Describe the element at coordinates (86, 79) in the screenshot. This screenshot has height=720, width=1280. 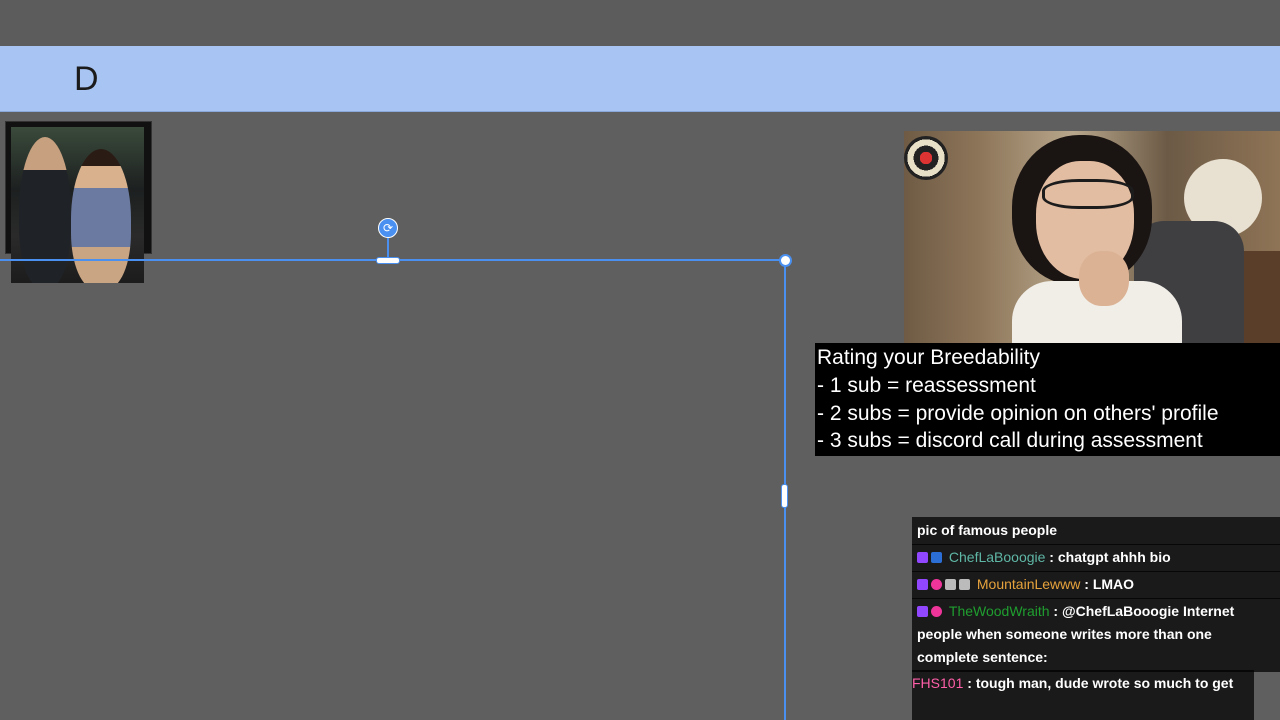
I see `header-letter: D` at that location.